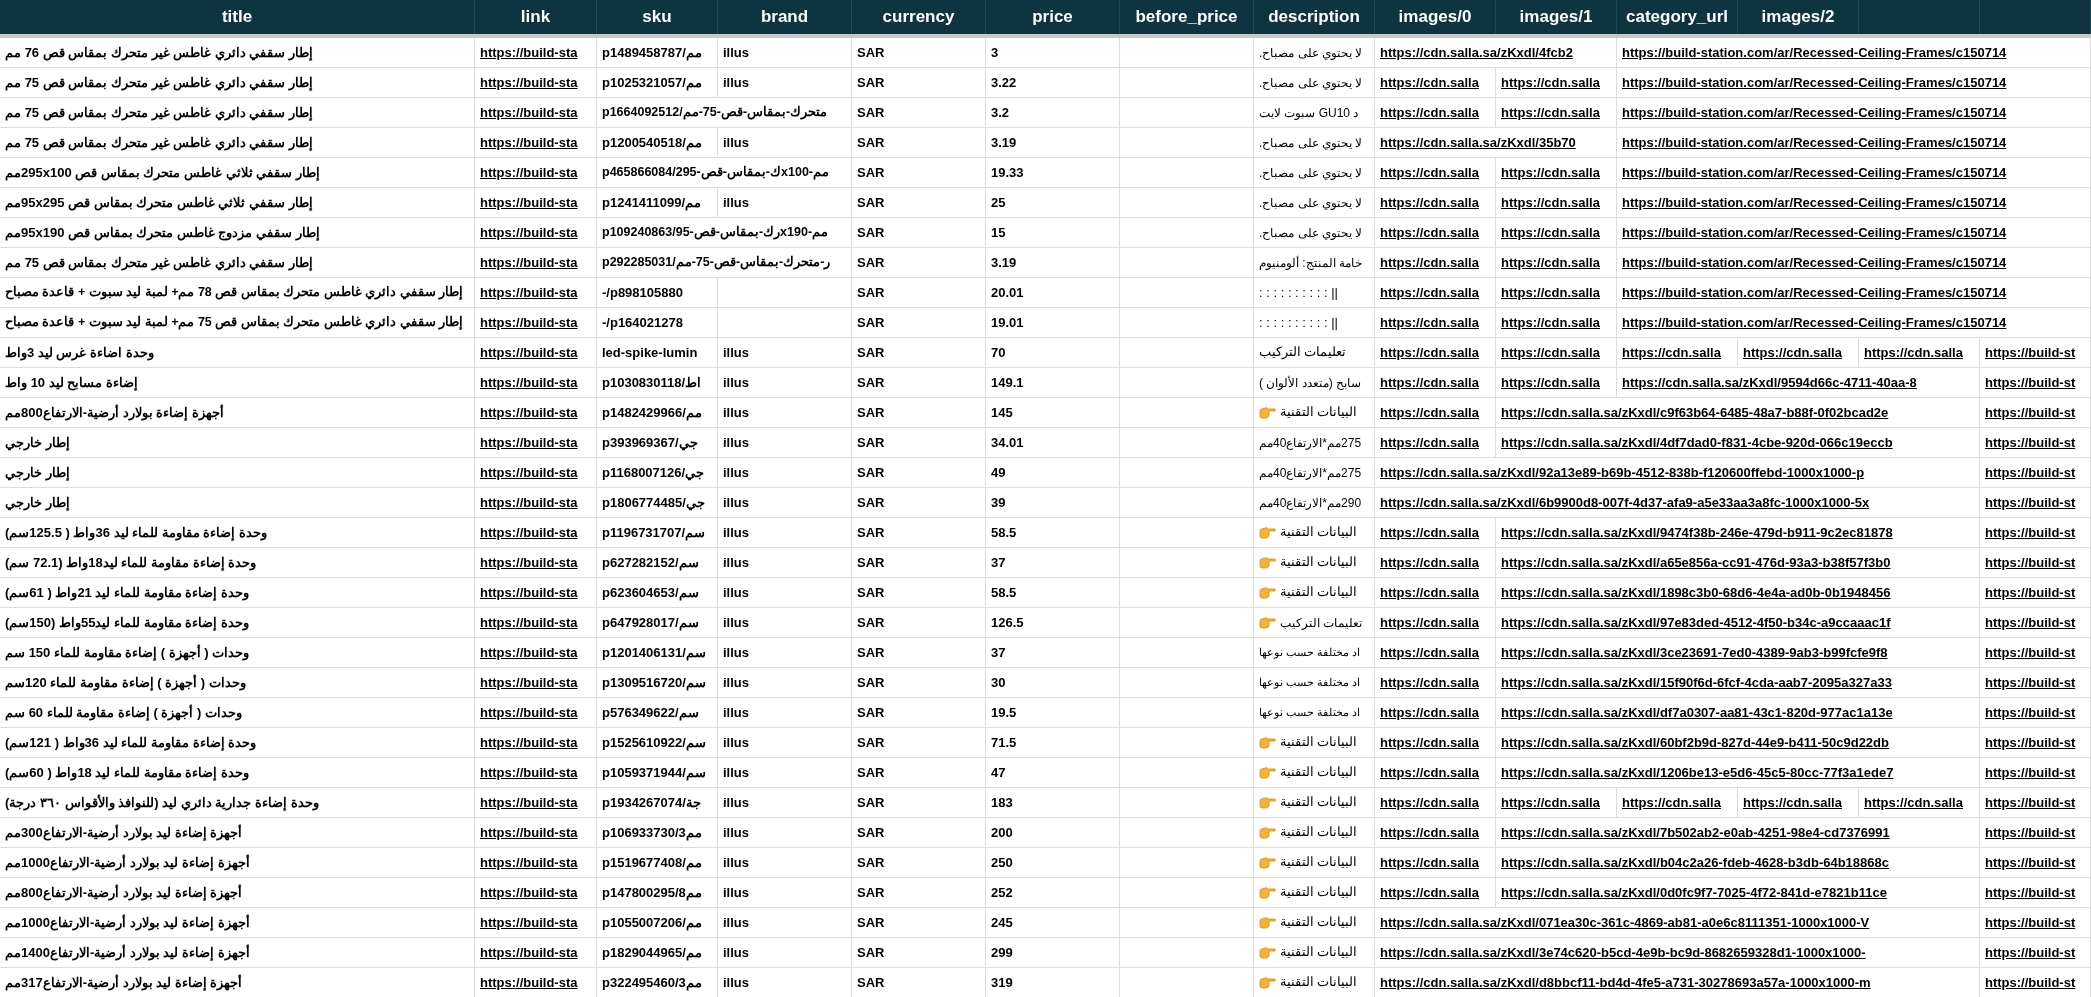 This screenshot has height=997, width=2091. What do you see at coordinates (1738, 862) in the screenshot?
I see `link-cell: https://cdn.salla.sa/zKxdl/b04c2a26-fdeb-4628-b3db-64b18868c` at bounding box center [1738, 862].